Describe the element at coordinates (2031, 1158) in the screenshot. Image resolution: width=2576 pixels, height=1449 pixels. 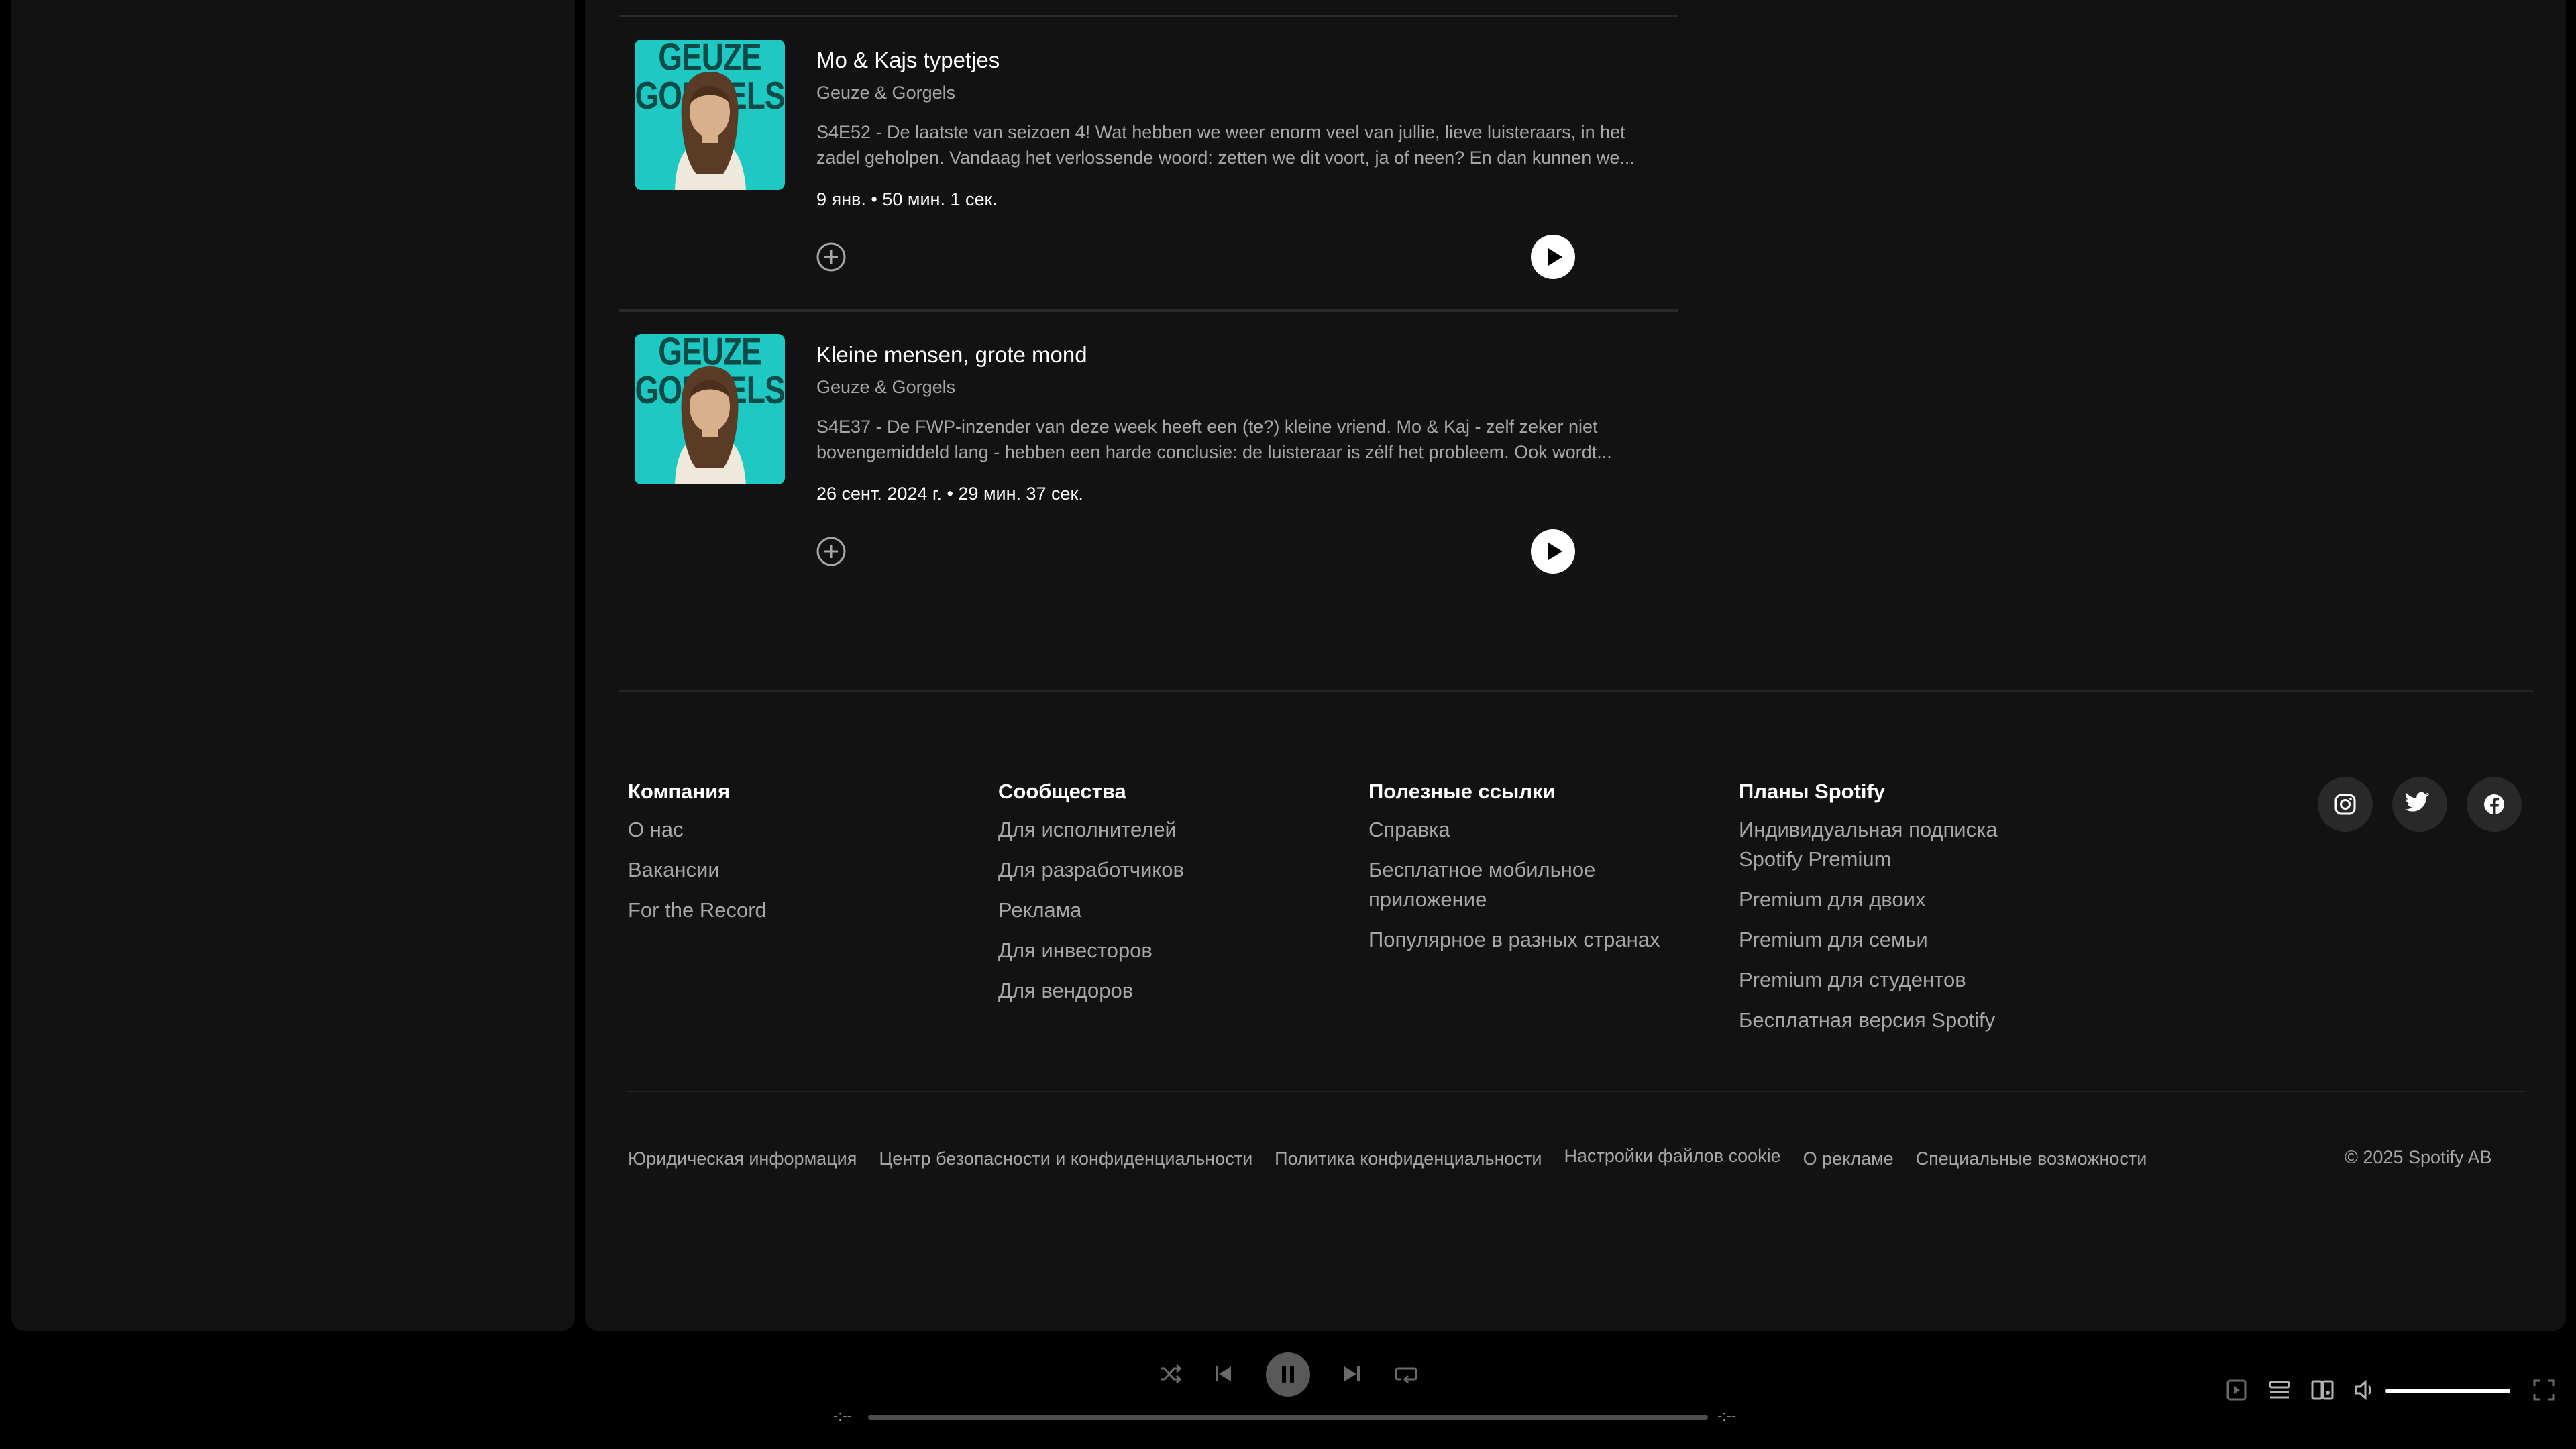
I see `legal-link: Специальные возможности` at that location.